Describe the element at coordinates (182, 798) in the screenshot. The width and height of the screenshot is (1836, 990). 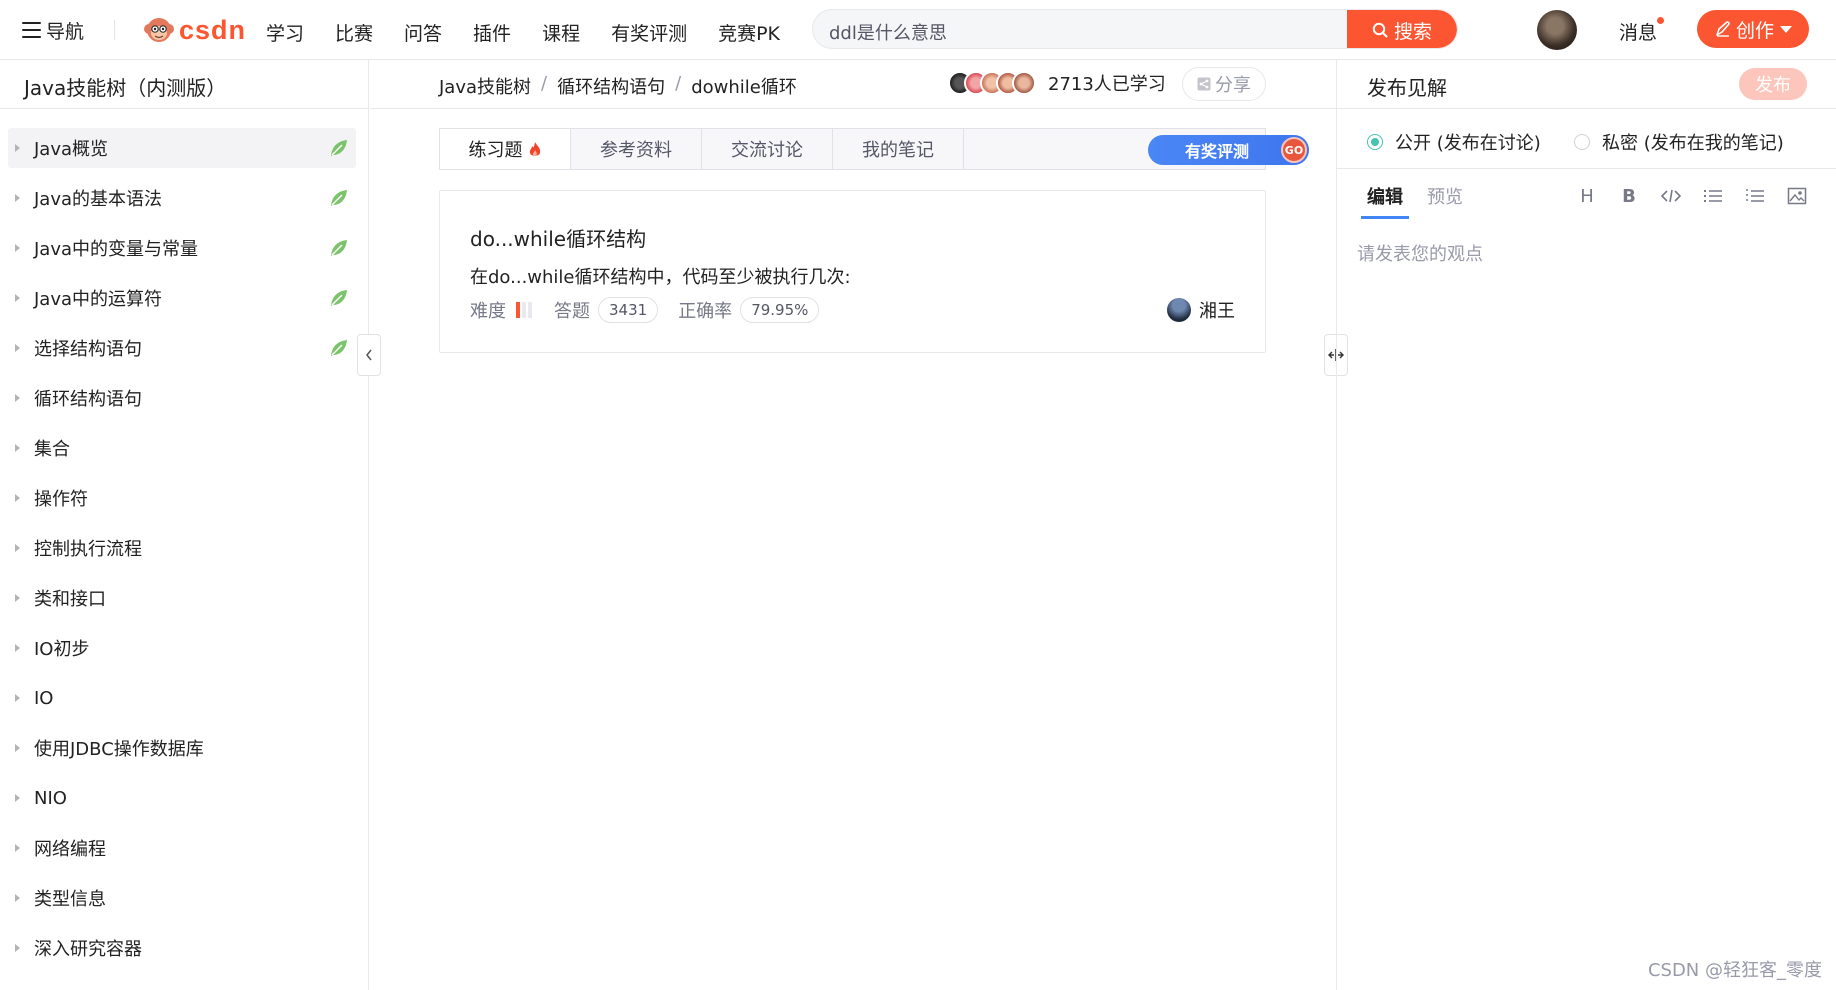
I see `sidebar-tree-item: NIO` at that location.